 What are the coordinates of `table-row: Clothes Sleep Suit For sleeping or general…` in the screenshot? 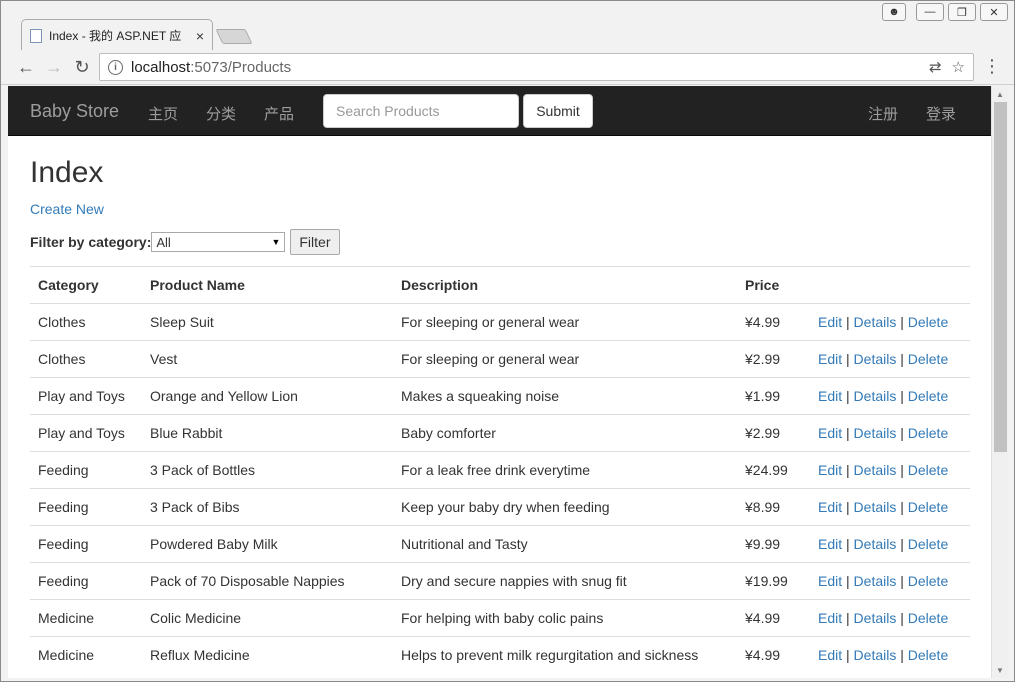 It's located at (500, 322).